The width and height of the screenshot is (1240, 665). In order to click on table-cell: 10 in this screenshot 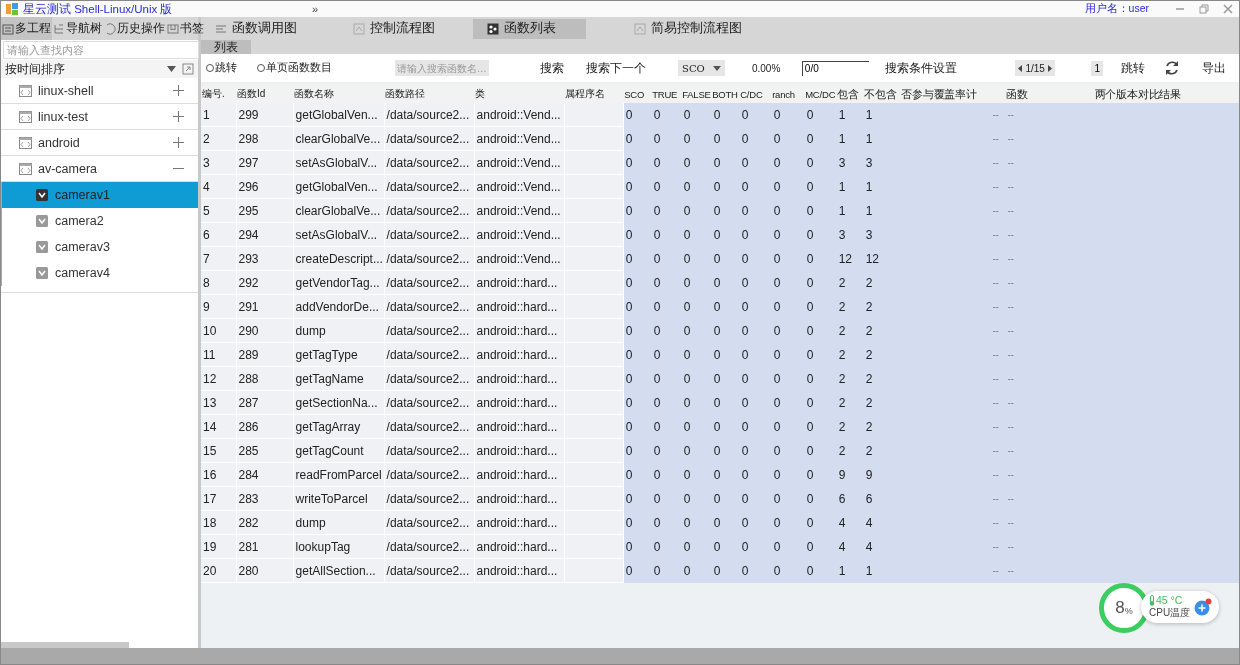, I will do `click(218, 330)`.